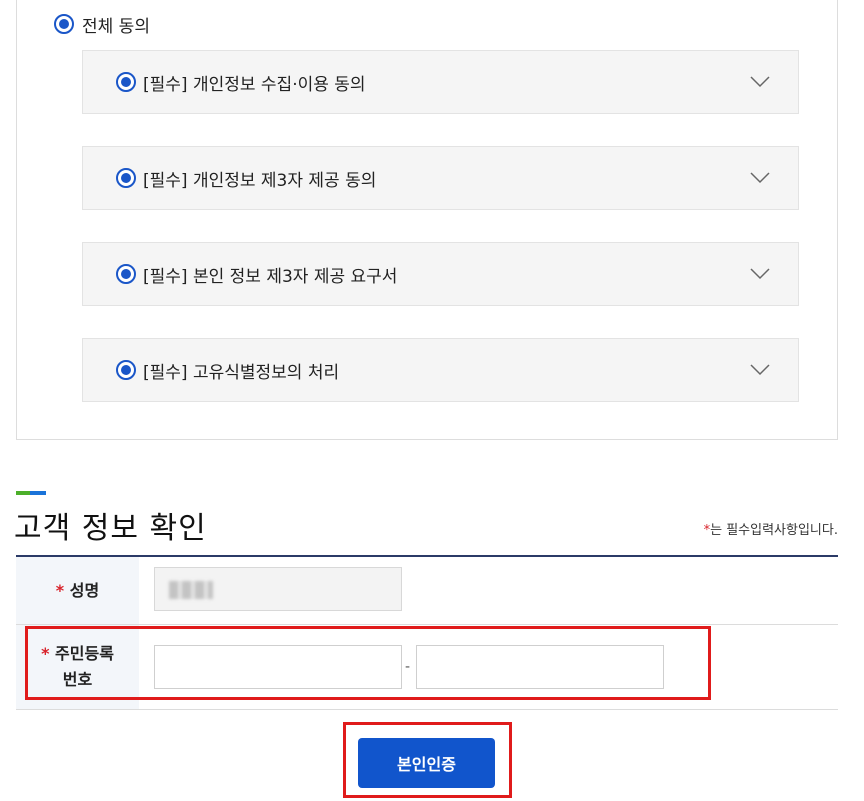 The width and height of the screenshot is (864, 801). Describe the element at coordinates (774, 530) in the screenshot. I see `required-note-text: 는 필수입력사항입니다.` at that location.